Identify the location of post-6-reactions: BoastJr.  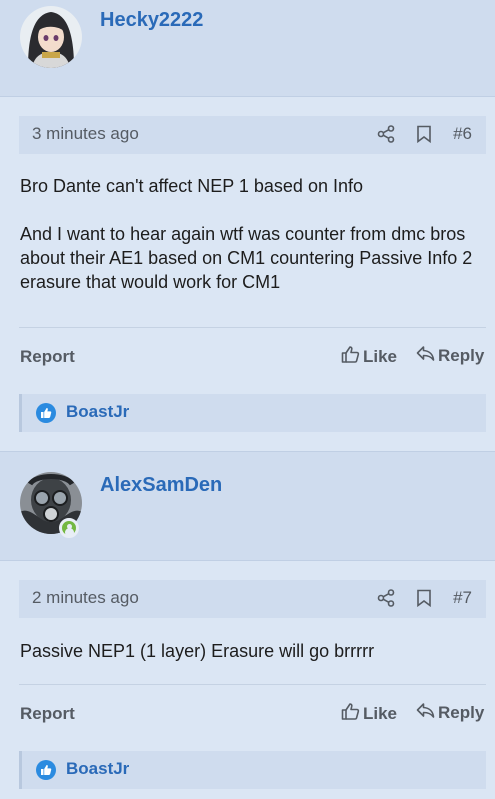
(252, 413).